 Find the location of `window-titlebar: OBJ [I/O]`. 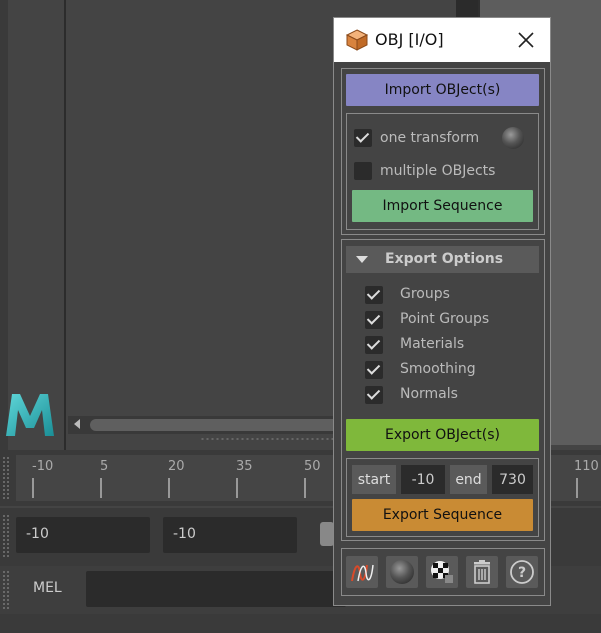

window-titlebar: OBJ [I/O] is located at coordinates (442, 40).